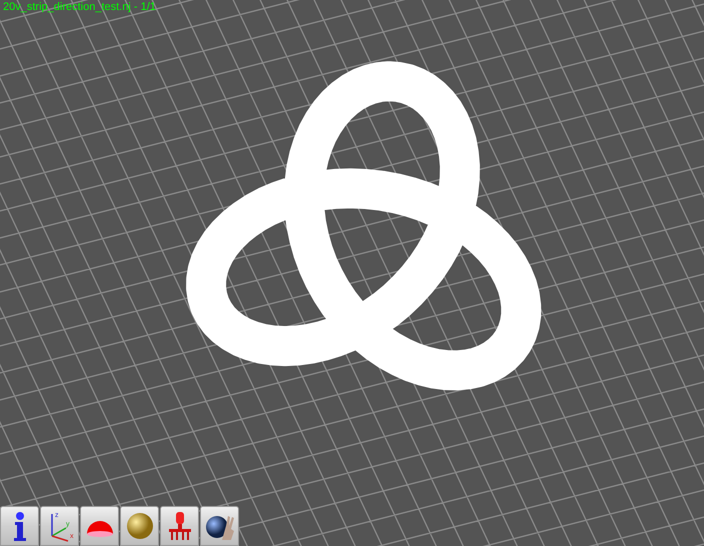  I want to click on viewport-title: 20v_strip_direction_test.nj - 1/1, so click(79, 7).